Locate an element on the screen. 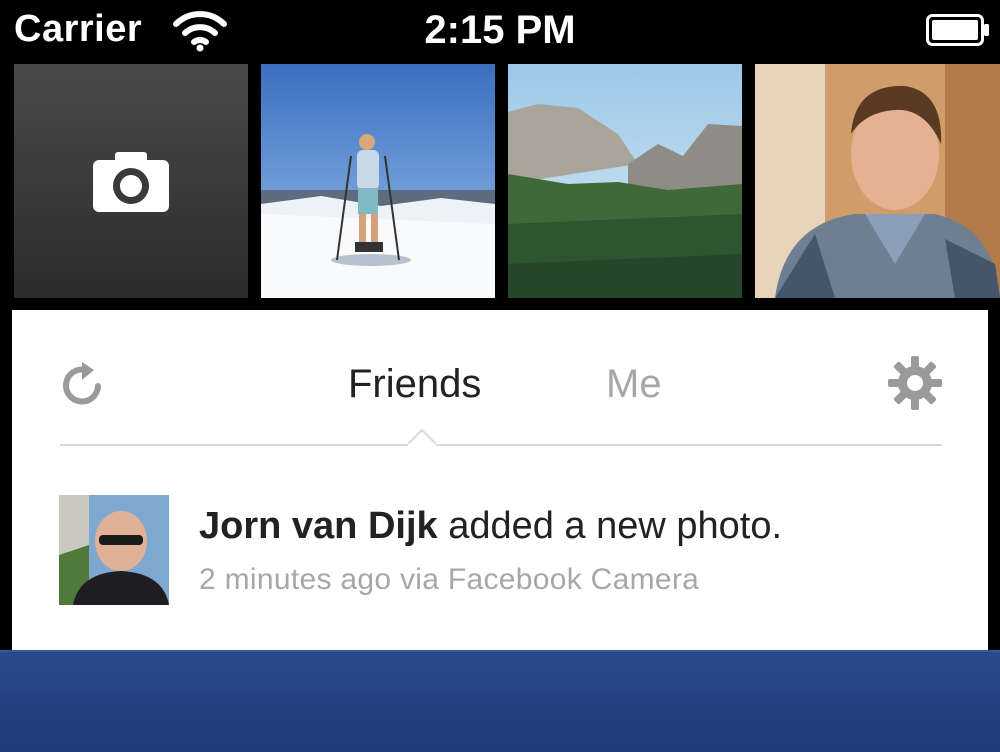 Image resolution: width=1000 pixels, height=752 pixels. feed-item-text: Jorn van Dijk added a new photo. is located at coordinates (490, 526).